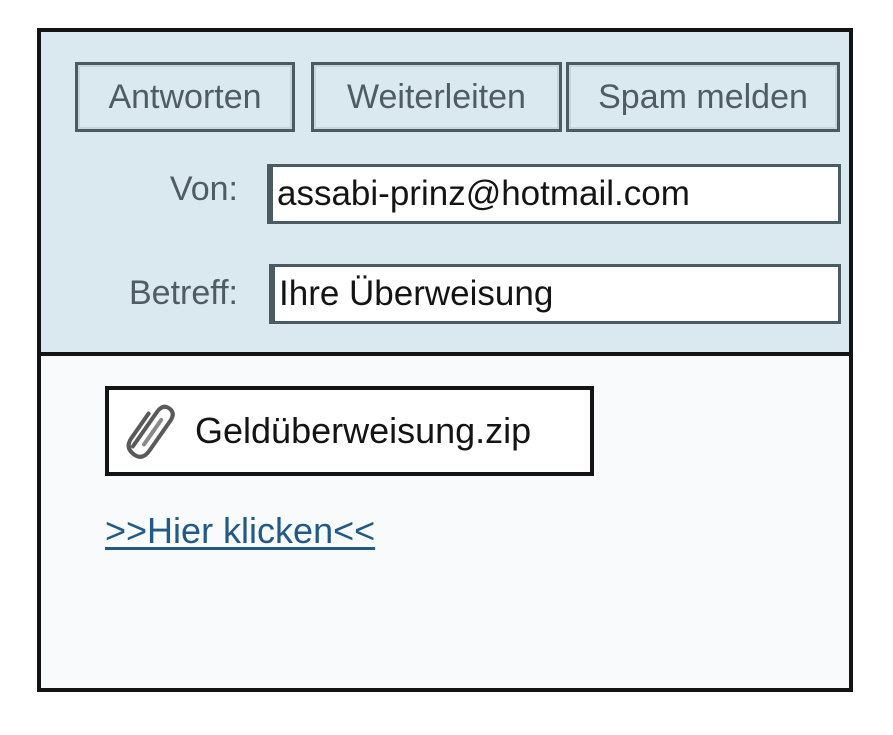 The width and height of the screenshot is (893, 735). What do you see at coordinates (703, 97) in the screenshot?
I see `report-spam-button: Spam melden` at bounding box center [703, 97].